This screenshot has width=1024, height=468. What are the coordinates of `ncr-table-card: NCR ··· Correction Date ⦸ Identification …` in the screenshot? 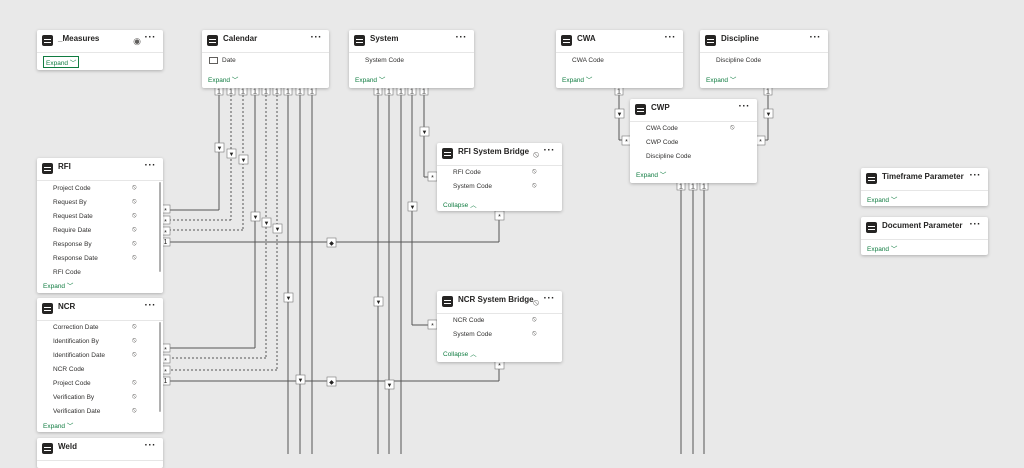 It's located at (100, 365).